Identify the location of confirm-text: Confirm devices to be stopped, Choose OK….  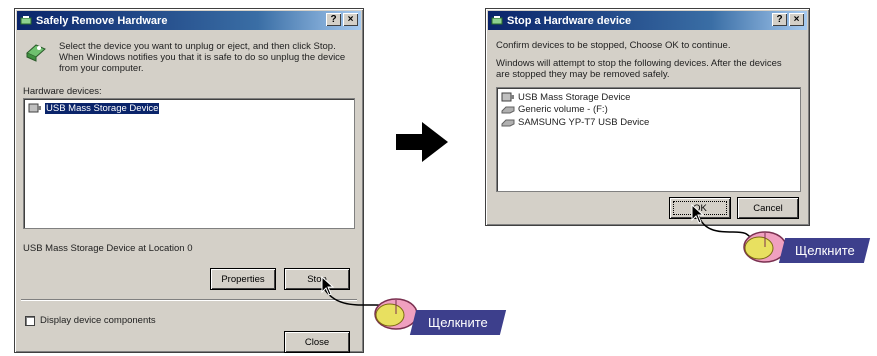
(613, 45).